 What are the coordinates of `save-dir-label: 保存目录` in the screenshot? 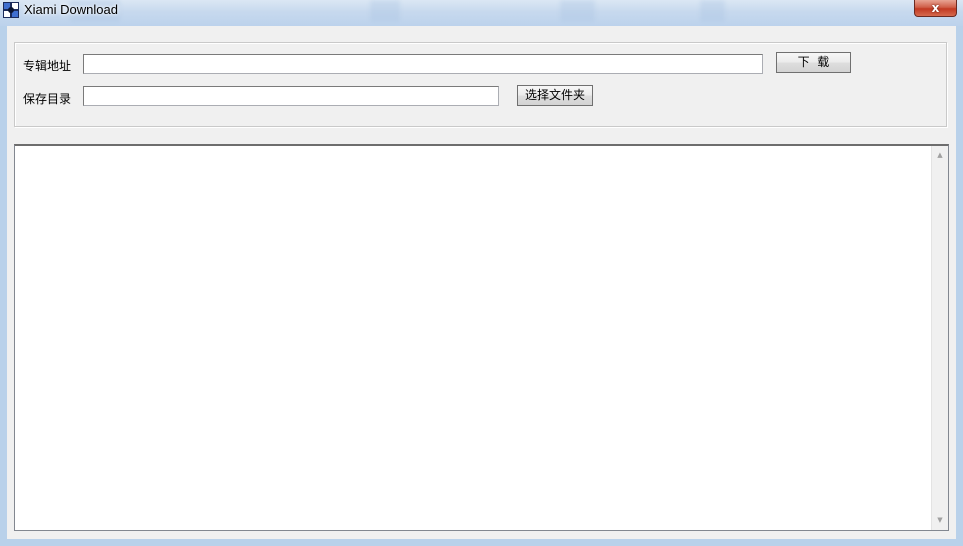 It's located at (47, 99).